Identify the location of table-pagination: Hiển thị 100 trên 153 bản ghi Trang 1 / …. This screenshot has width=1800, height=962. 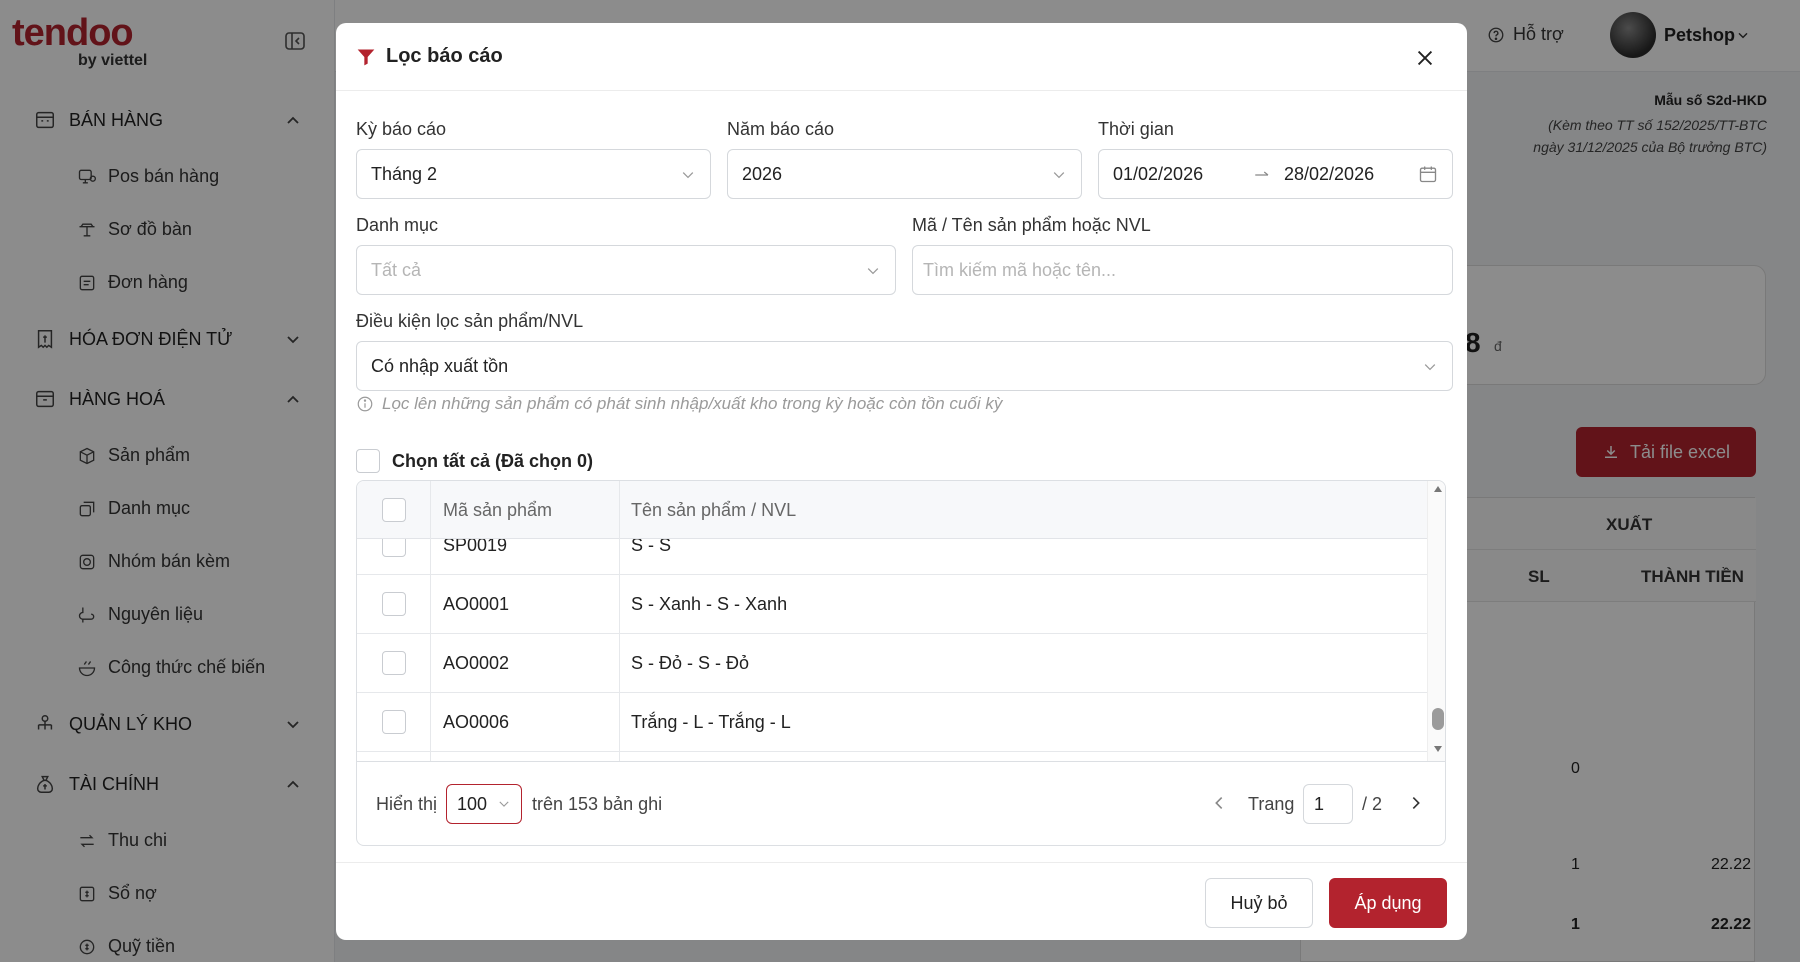
(901, 803).